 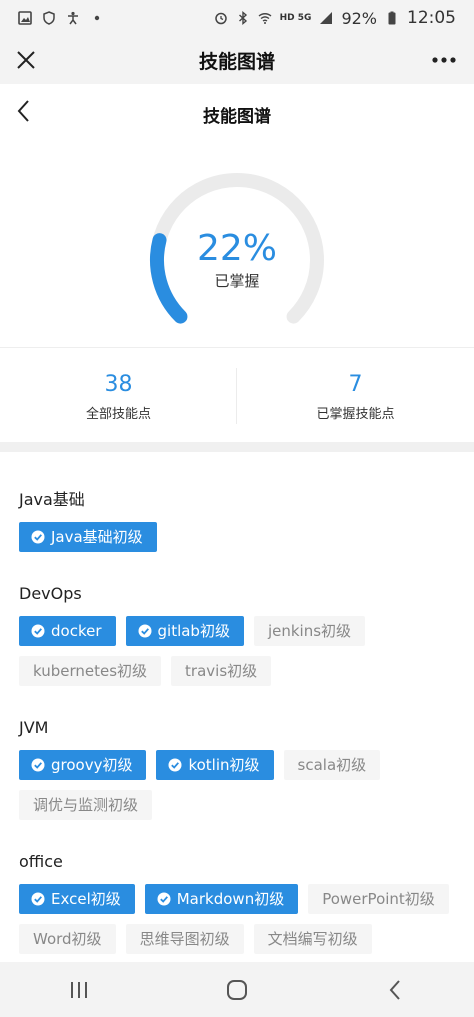 I want to click on skill-tag: Word初级, so click(x=67, y=939).